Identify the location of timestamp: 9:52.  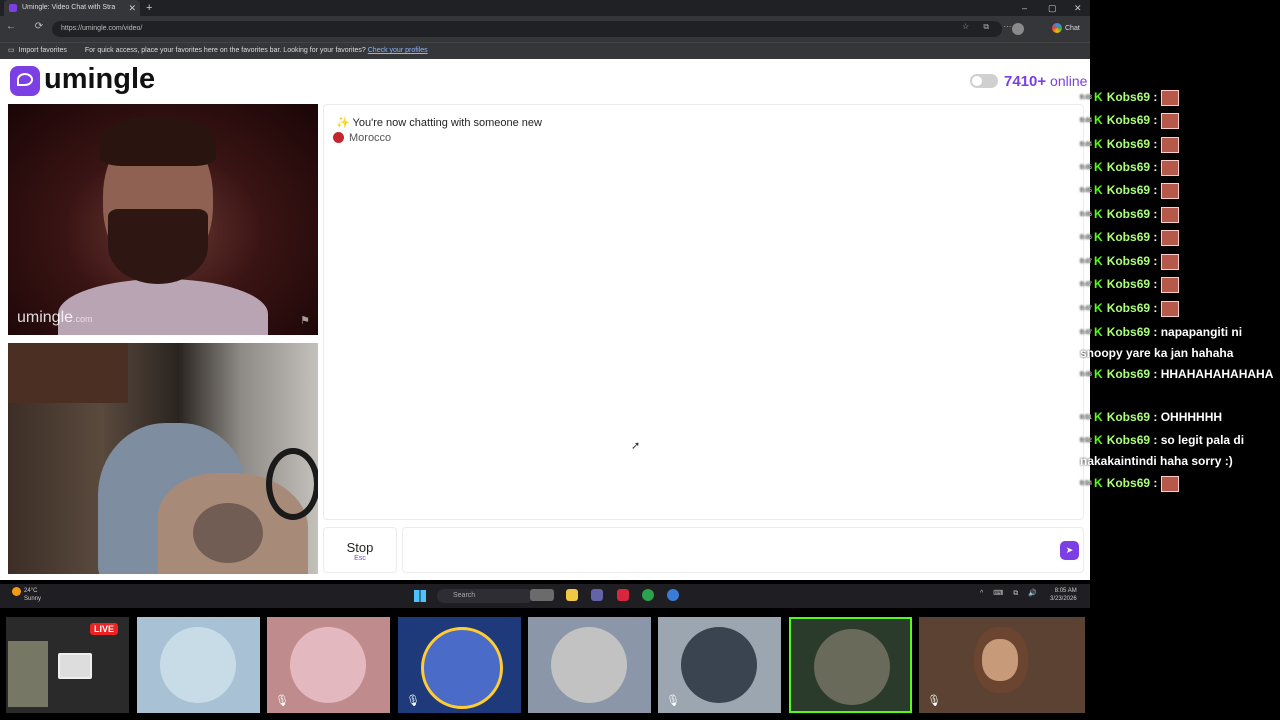
(1086, 440).